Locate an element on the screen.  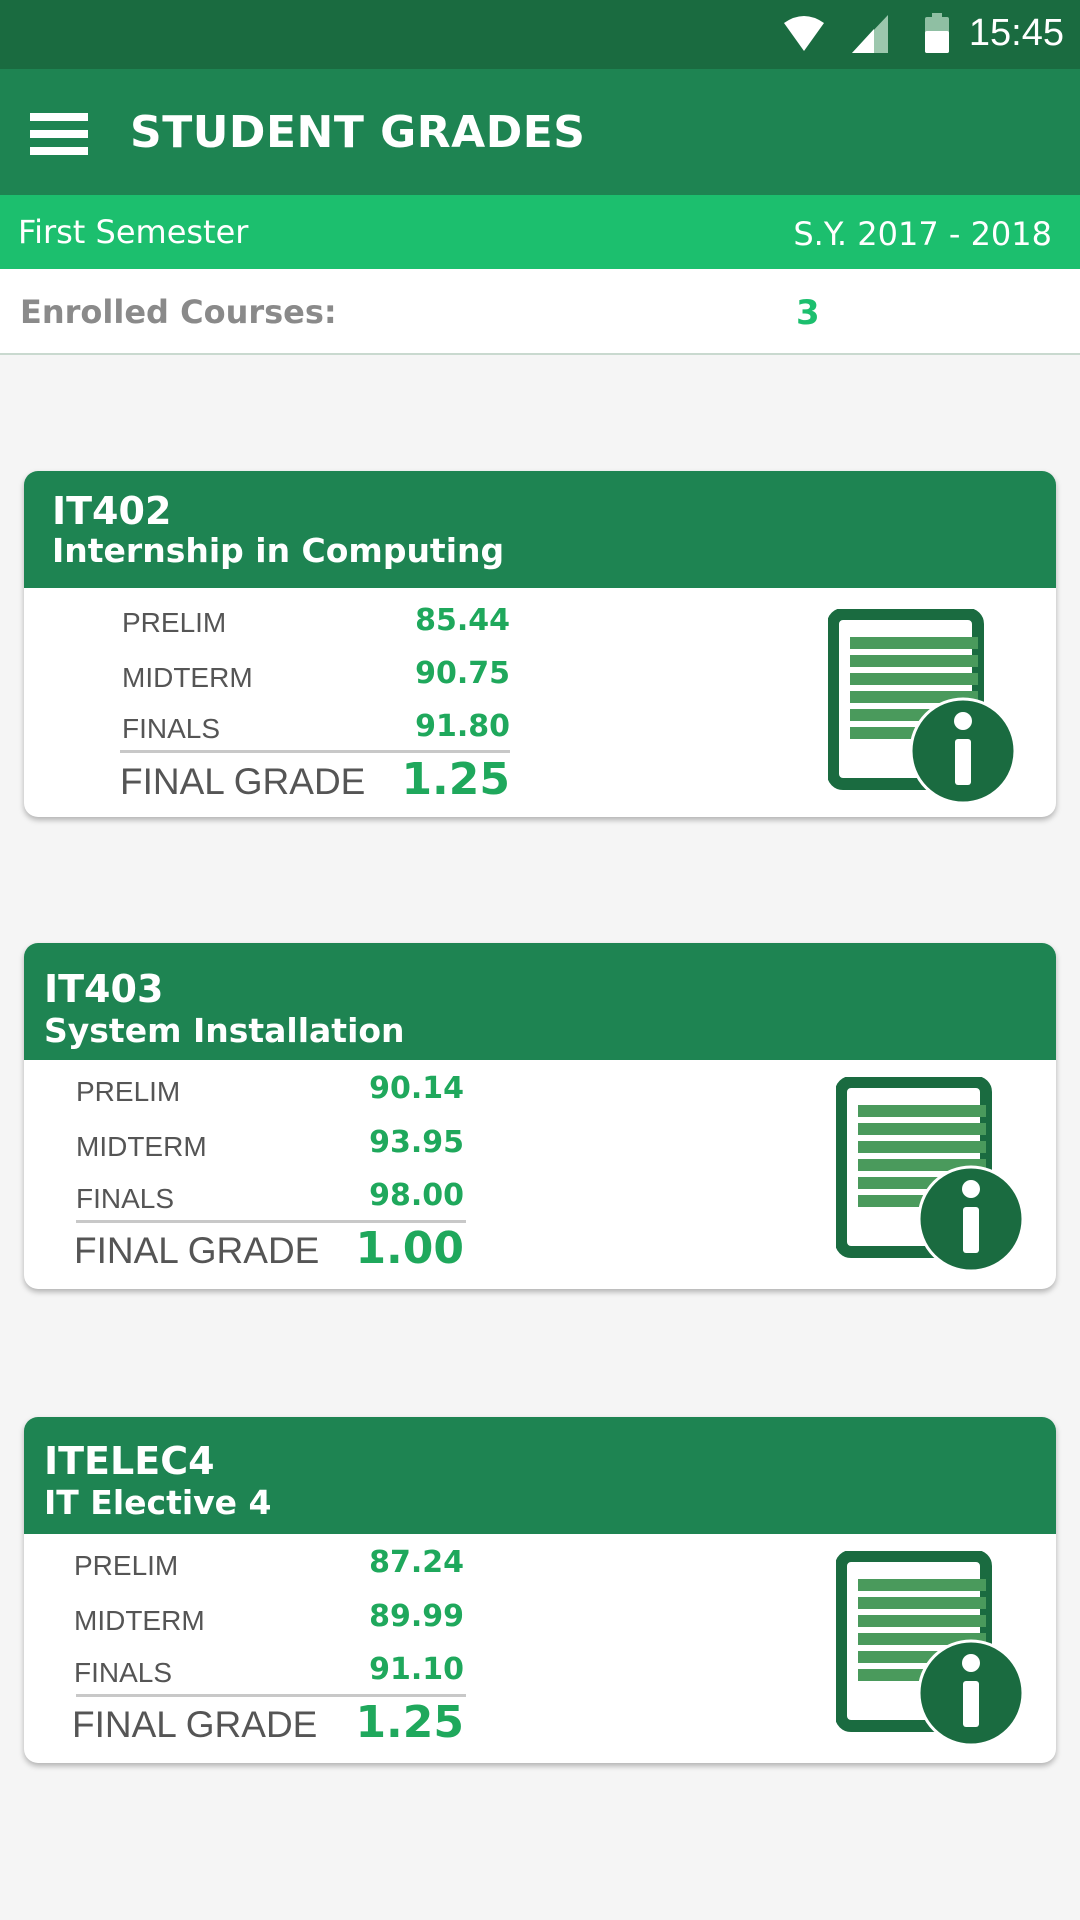
status-bar: 15:45 is located at coordinates (540, 34).